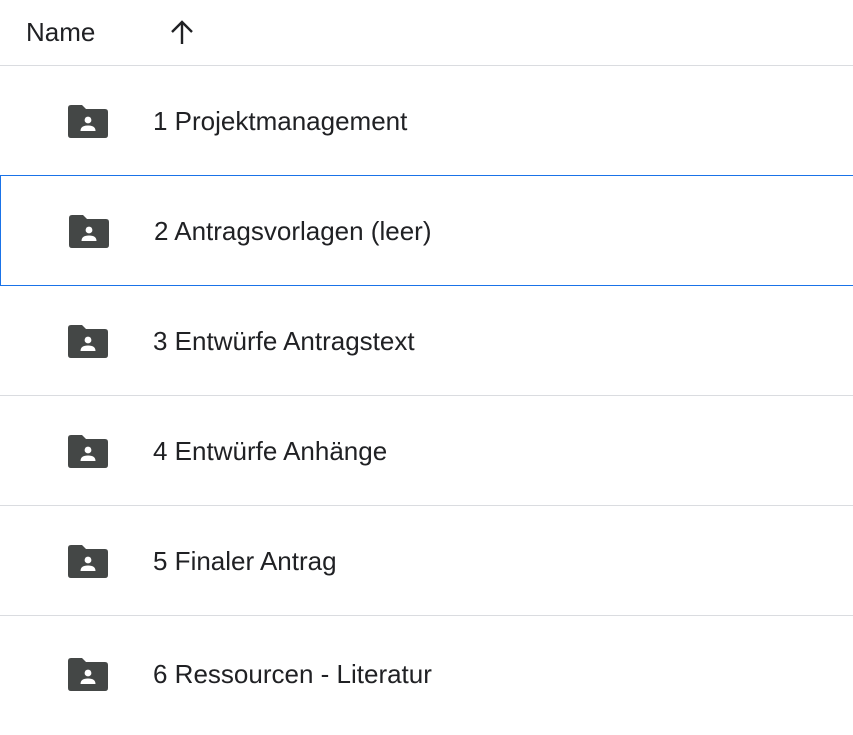 This screenshot has height=735, width=853. I want to click on folder-name: 6 Ressourcen - Literatur, so click(292, 673).